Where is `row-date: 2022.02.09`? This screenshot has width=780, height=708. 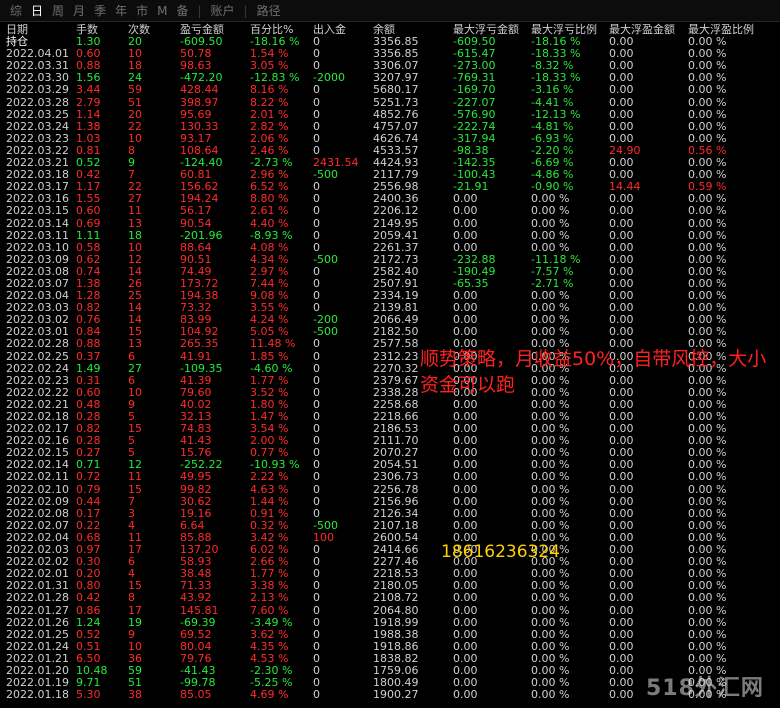
row-date: 2022.02.09 is located at coordinates (37, 501).